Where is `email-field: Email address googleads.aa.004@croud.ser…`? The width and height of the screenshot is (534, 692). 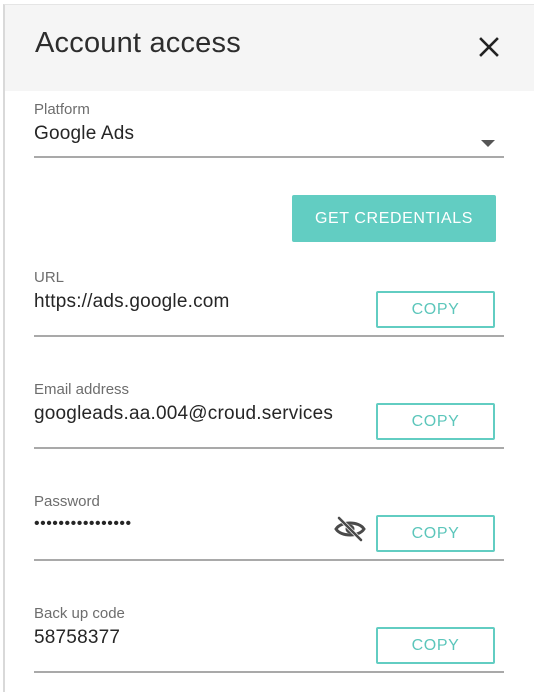 email-field: Email address googleads.aa.004@croud.ser… is located at coordinates (269, 416).